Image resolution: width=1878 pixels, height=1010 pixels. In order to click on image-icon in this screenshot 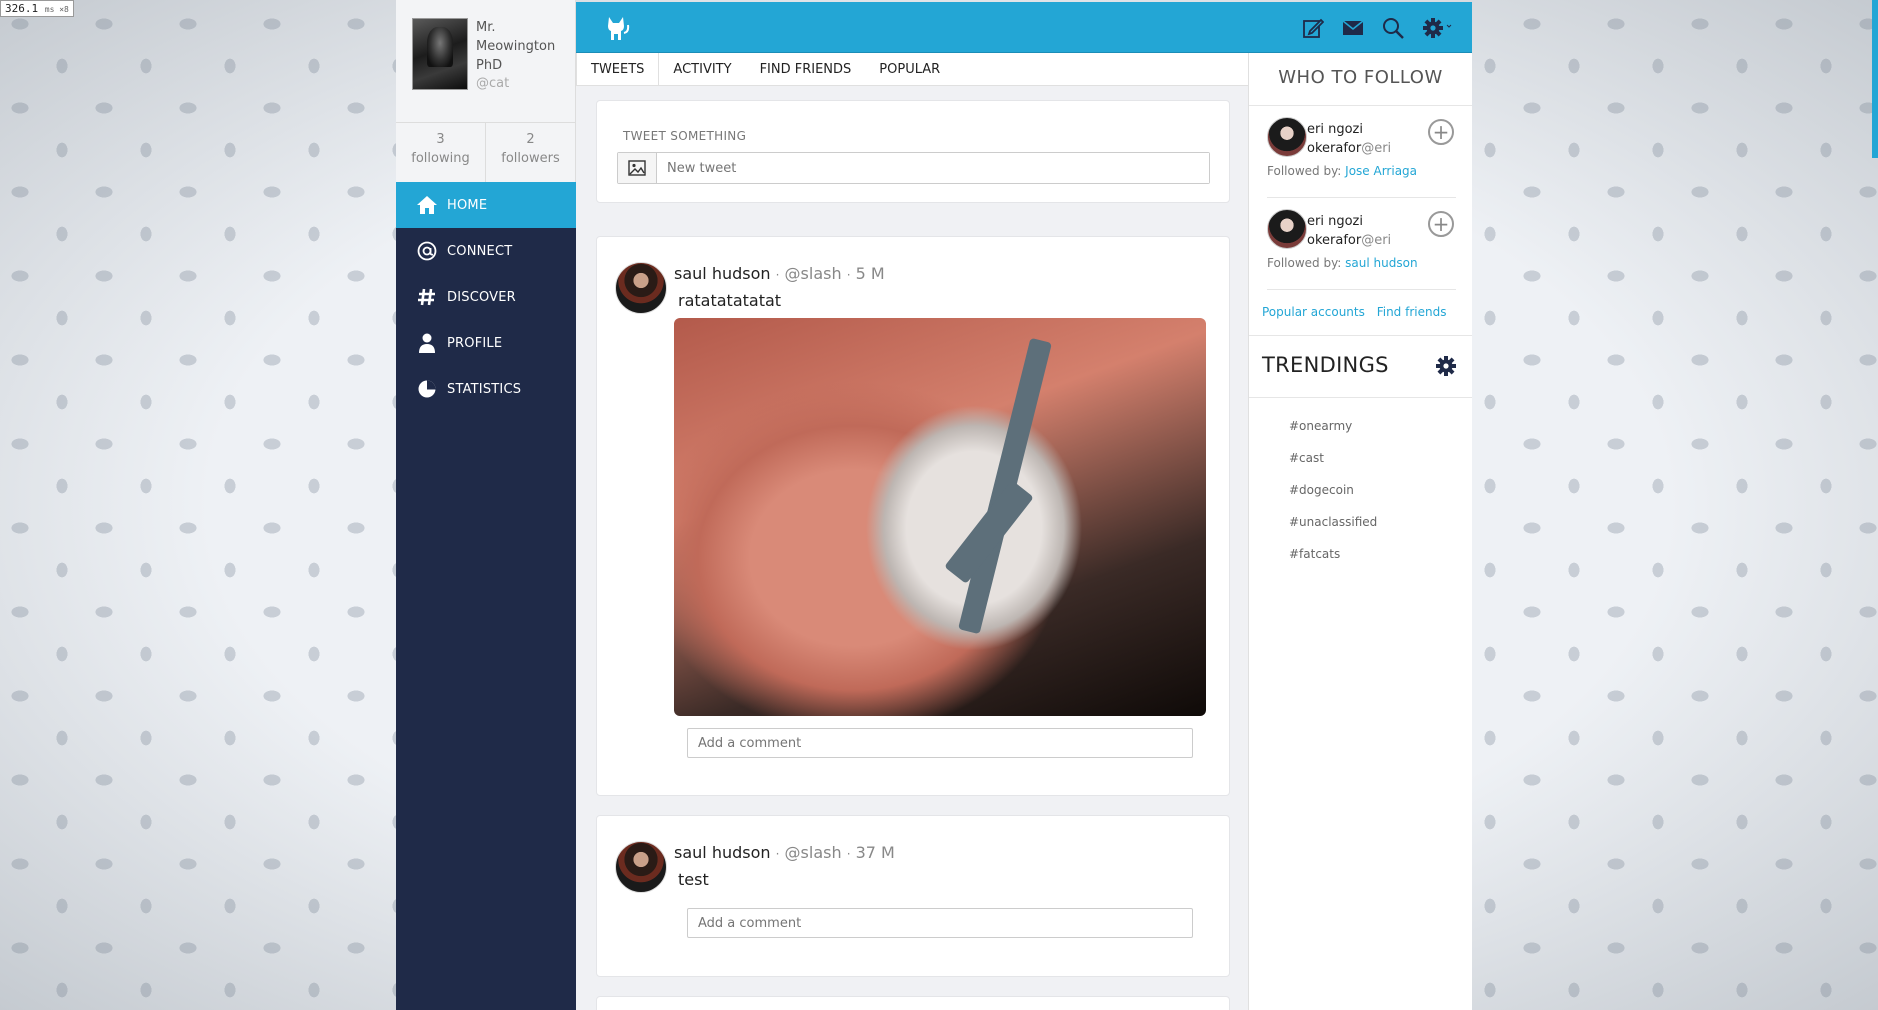, I will do `click(637, 168)`.